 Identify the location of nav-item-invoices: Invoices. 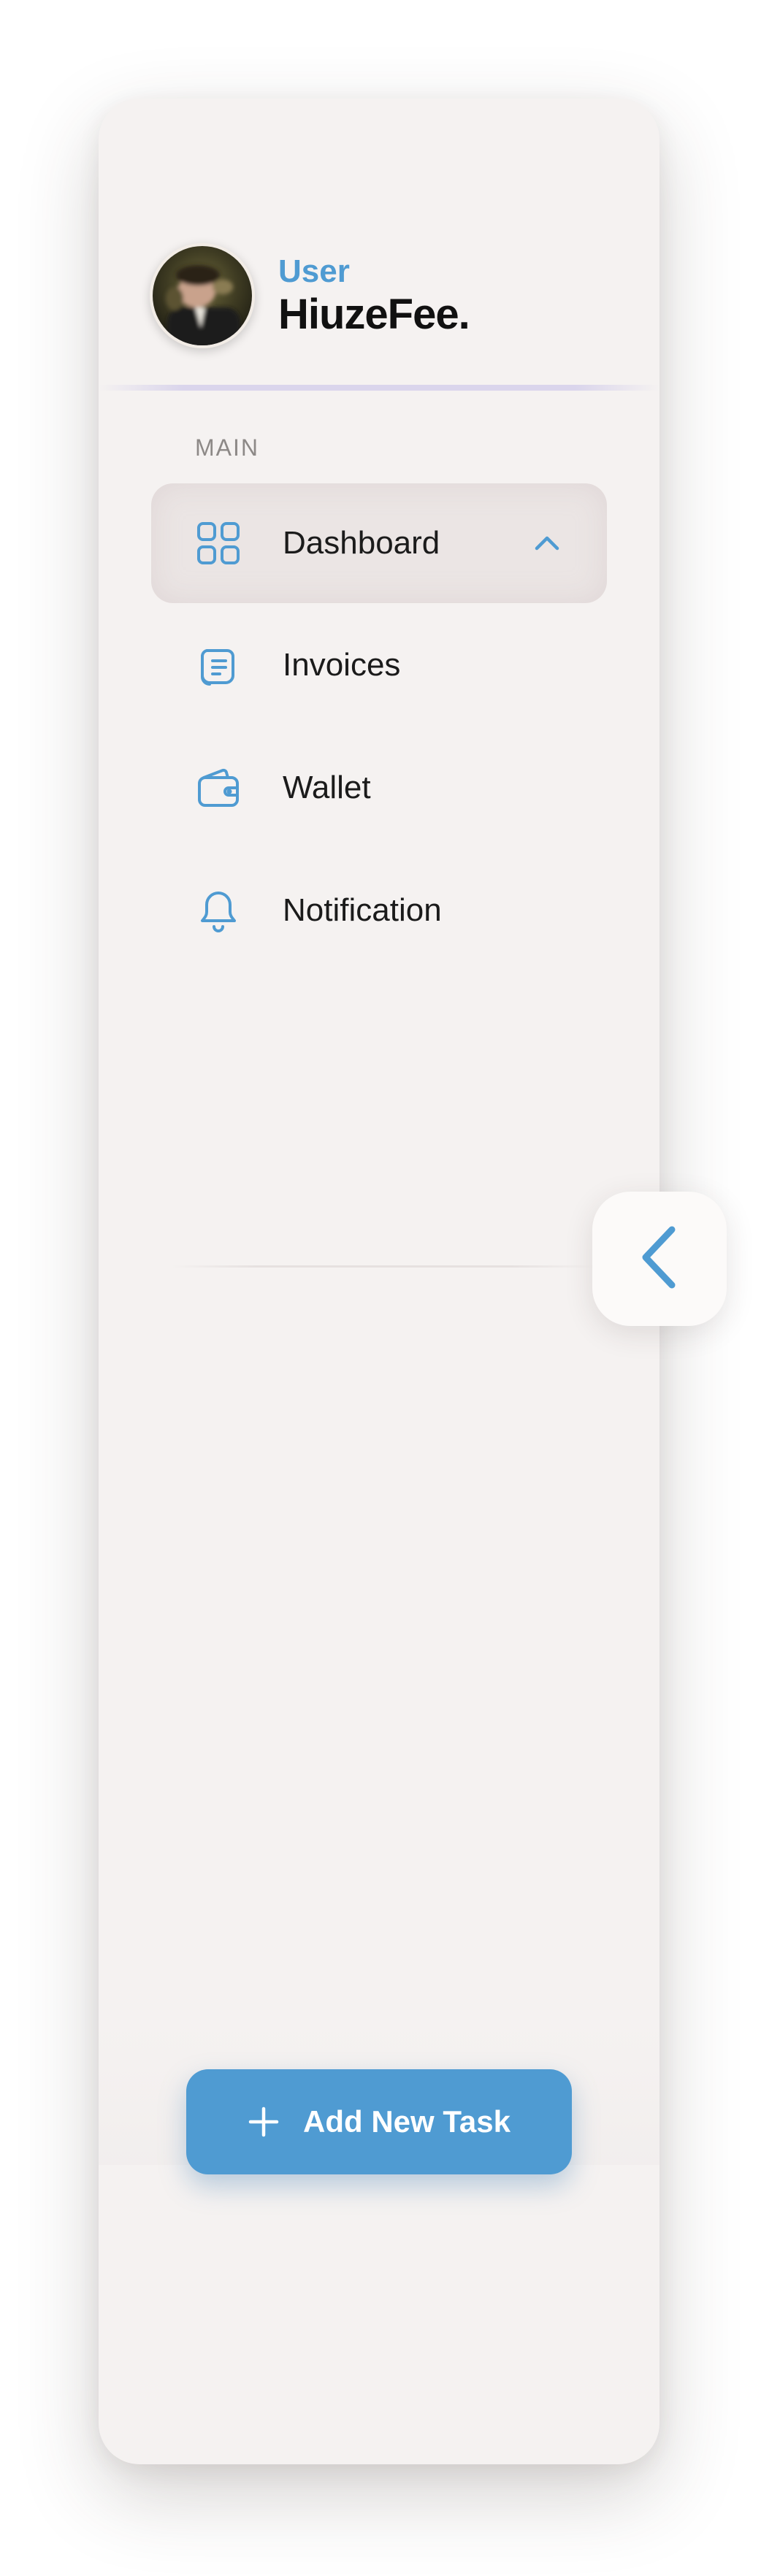
(379, 665).